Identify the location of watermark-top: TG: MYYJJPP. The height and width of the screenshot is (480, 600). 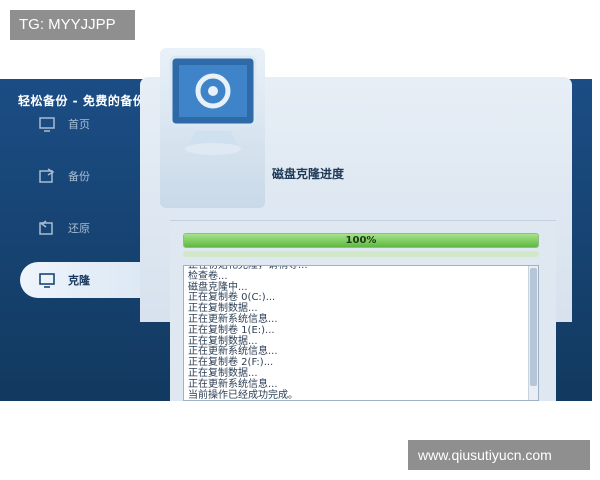
(72, 25).